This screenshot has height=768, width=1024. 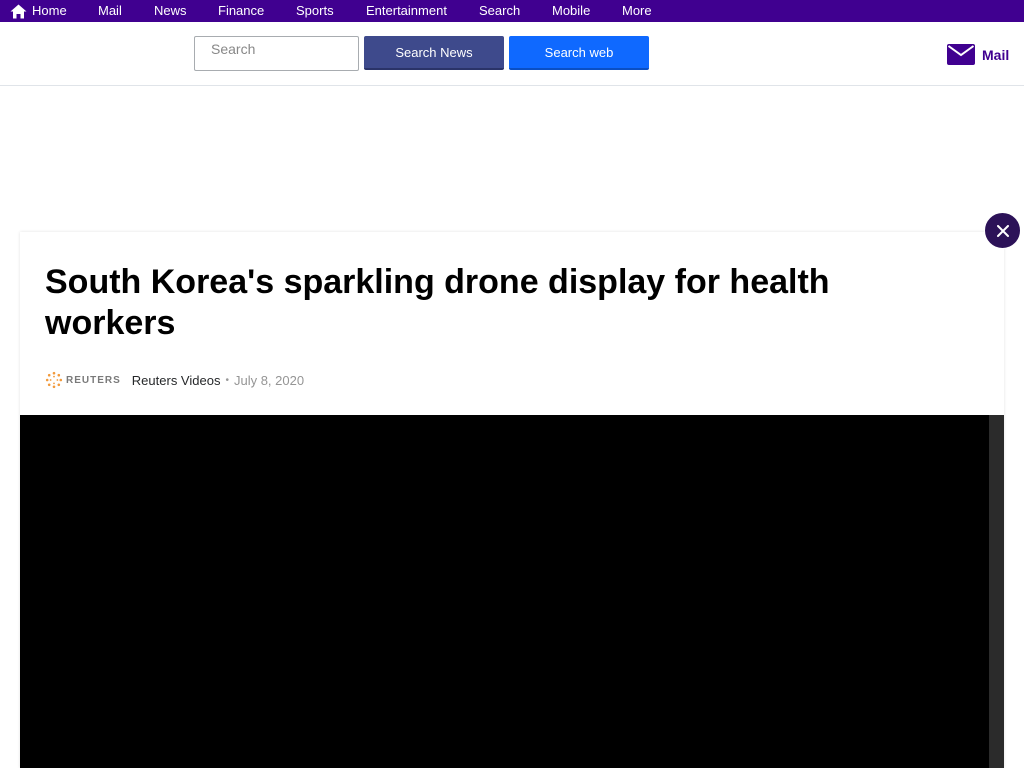 I want to click on nav-item-label: Mobile, so click(x=571, y=10).